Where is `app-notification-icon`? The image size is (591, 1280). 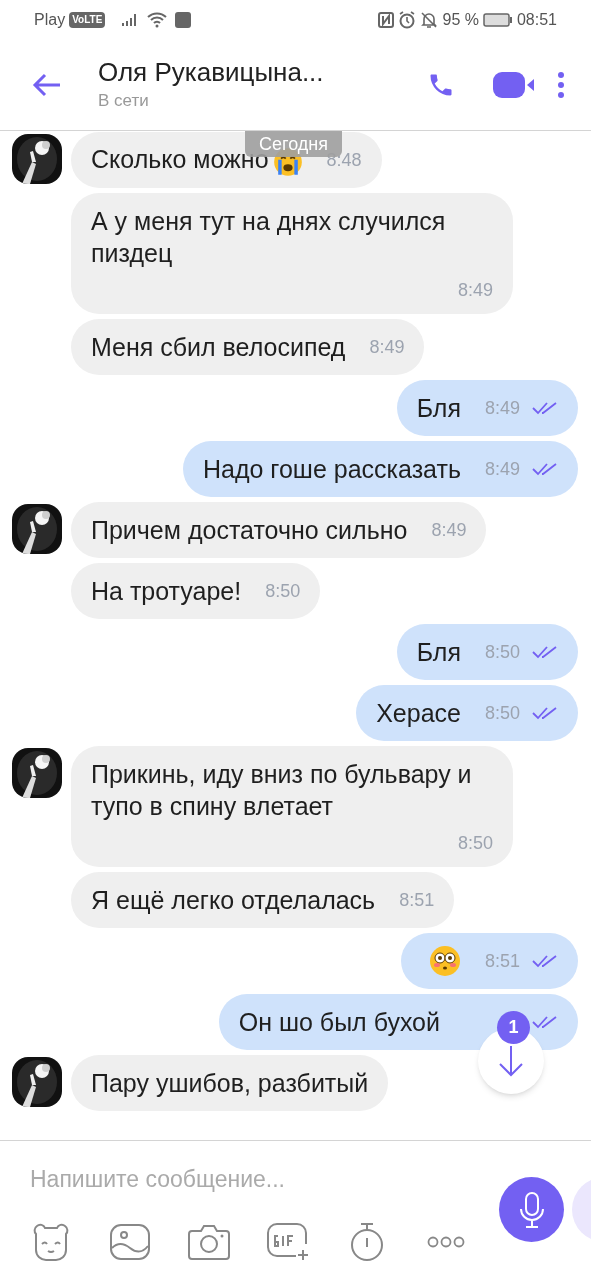
app-notification-icon is located at coordinates (183, 20).